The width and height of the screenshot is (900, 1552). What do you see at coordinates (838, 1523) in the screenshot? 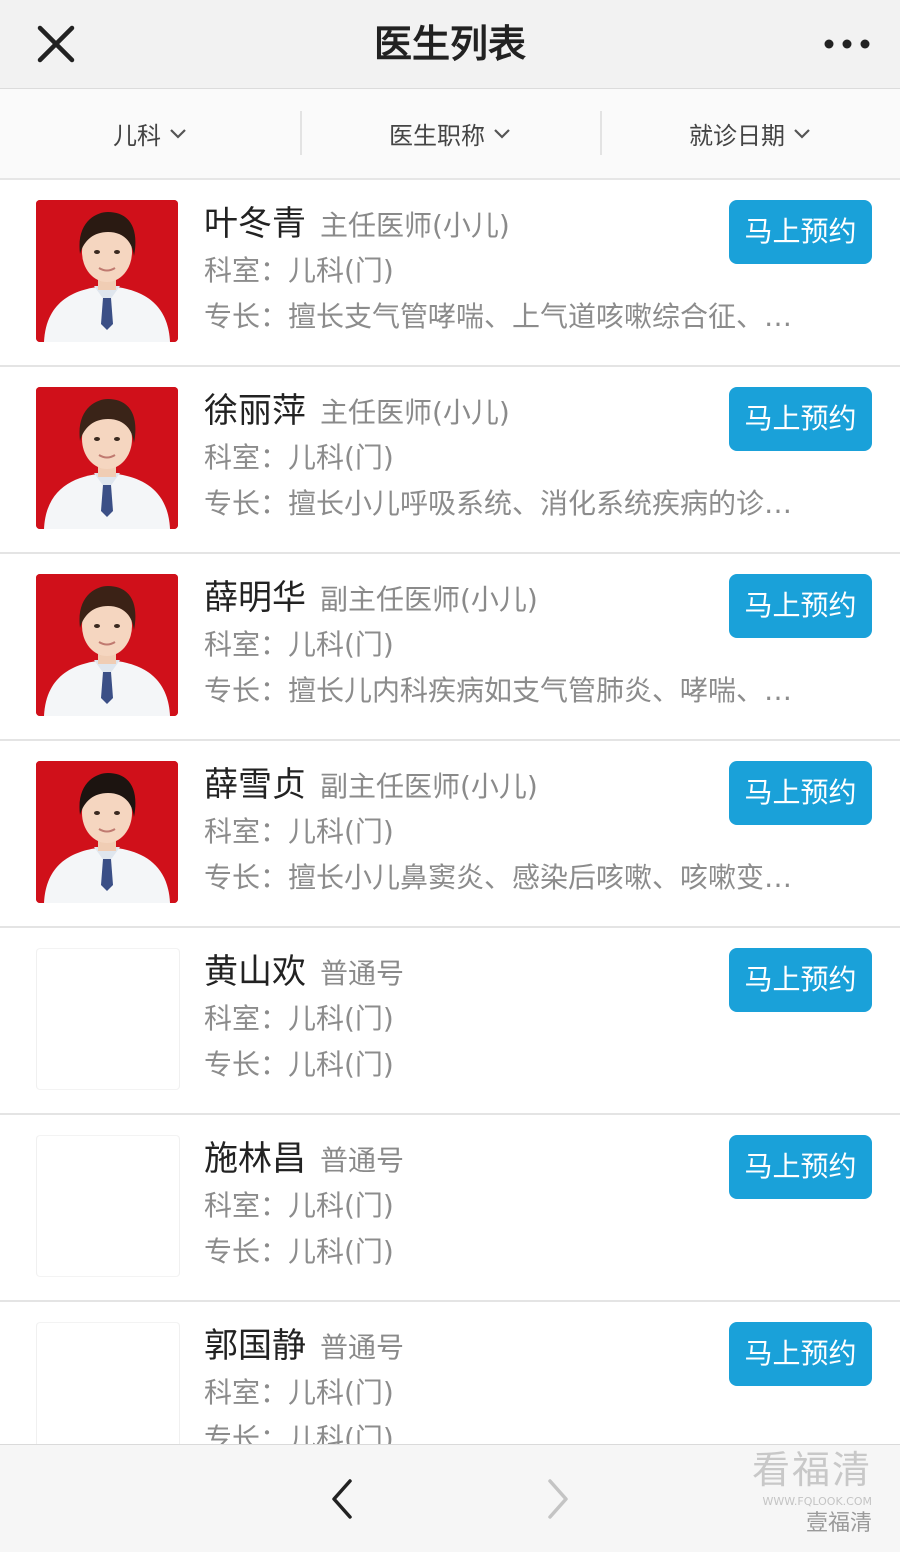
I see `watermark-account: 壹福清` at bounding box center [838, 1523].